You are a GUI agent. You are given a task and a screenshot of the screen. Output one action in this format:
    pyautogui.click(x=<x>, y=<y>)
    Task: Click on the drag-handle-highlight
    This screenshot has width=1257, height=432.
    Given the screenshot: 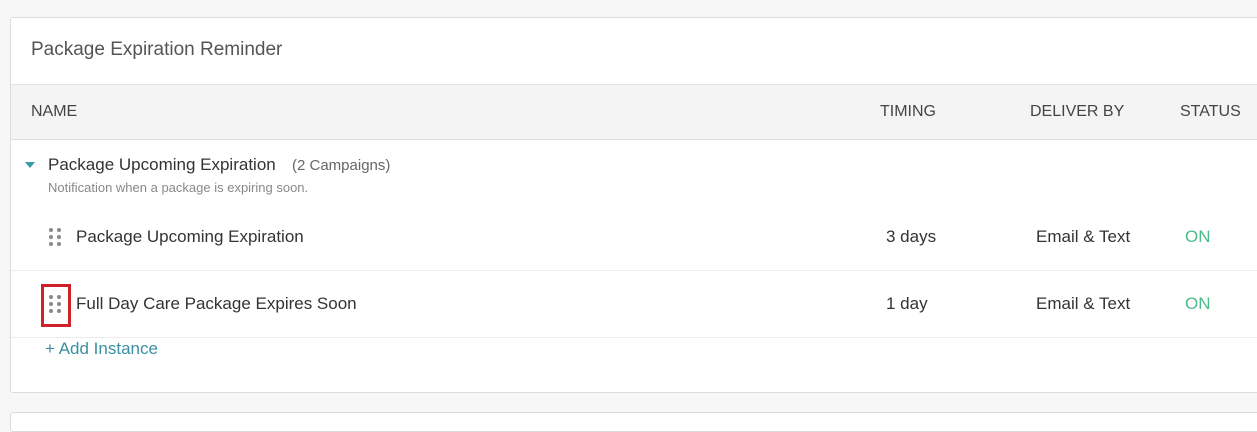 What is the action you would take?
    pyautogui.click(x=56, y=305)
    